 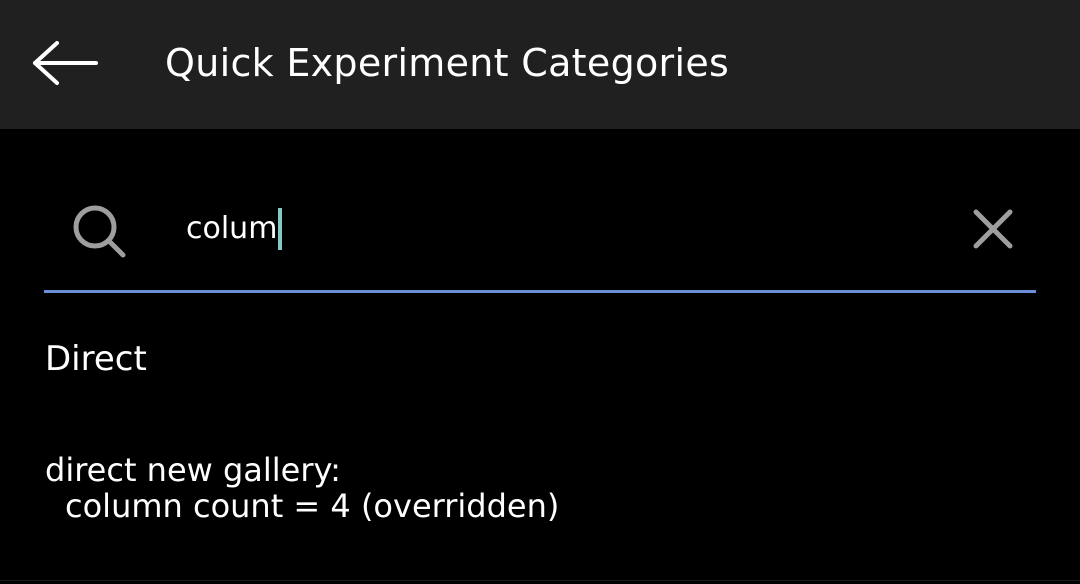 What do you see at coordinates (99, 231) in the screenshot?
I see `search-icon` at bounding box center [99, 231].